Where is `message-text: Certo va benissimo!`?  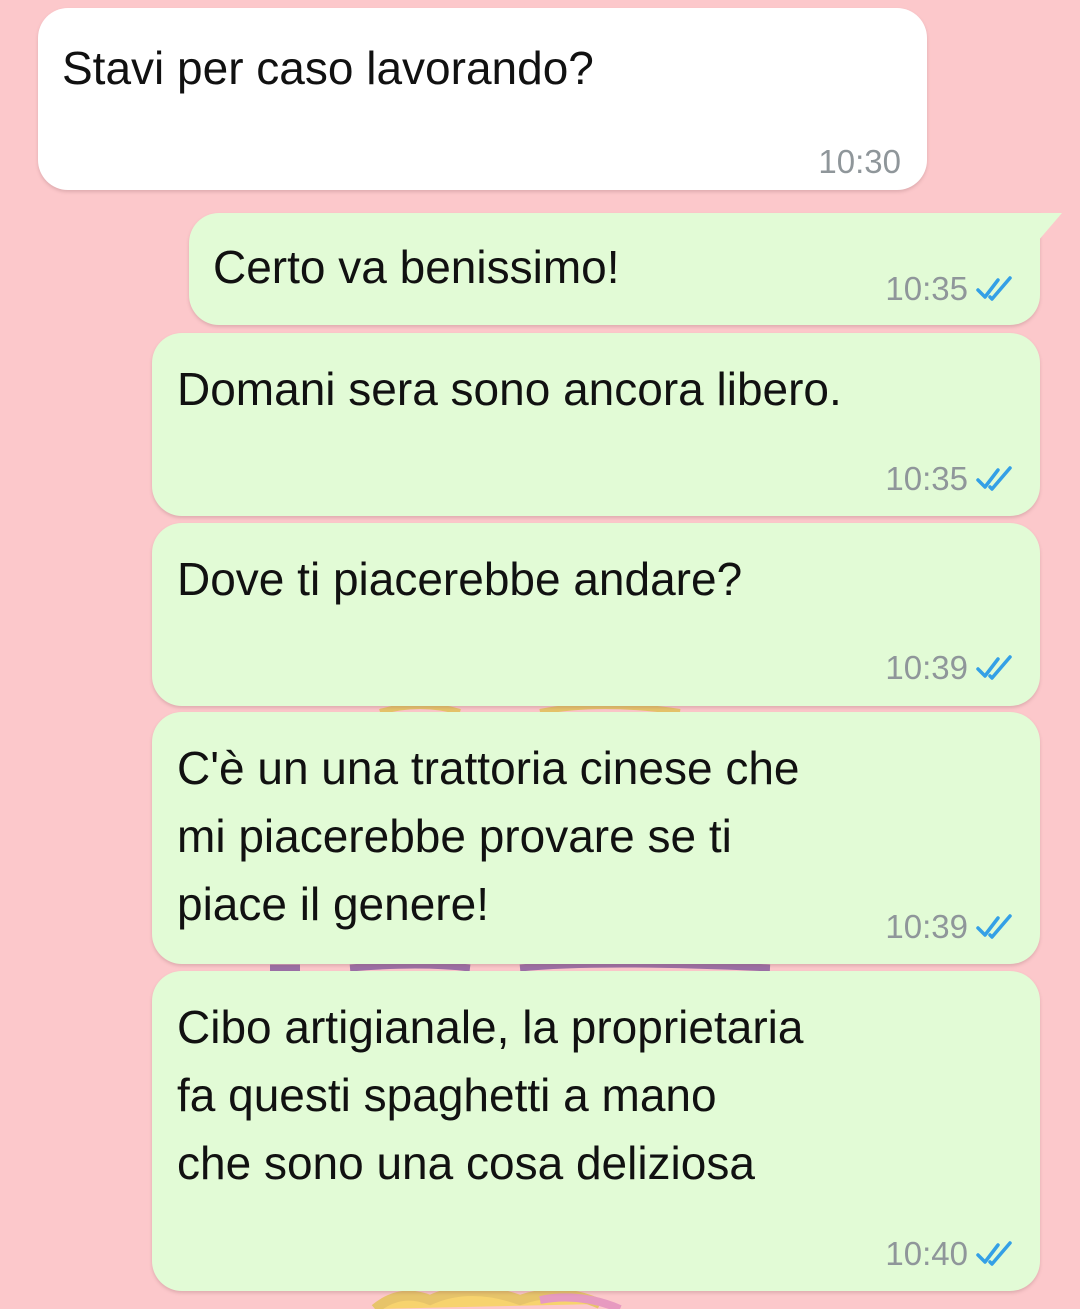 message-text: Certo va benissimo! is located at coordinates (416, 267).